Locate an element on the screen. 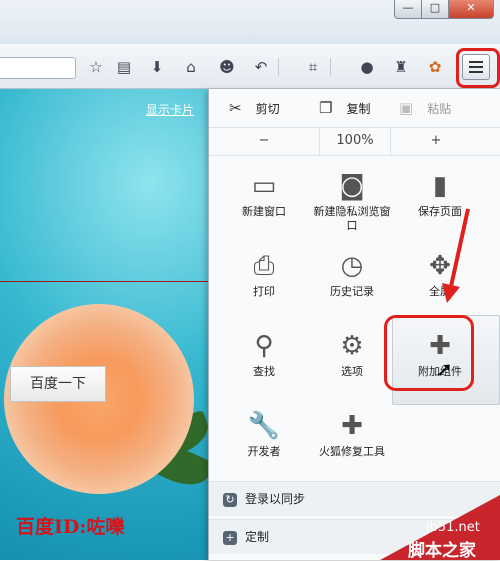  menu-button-highlight is located at coordinates (478, 68).